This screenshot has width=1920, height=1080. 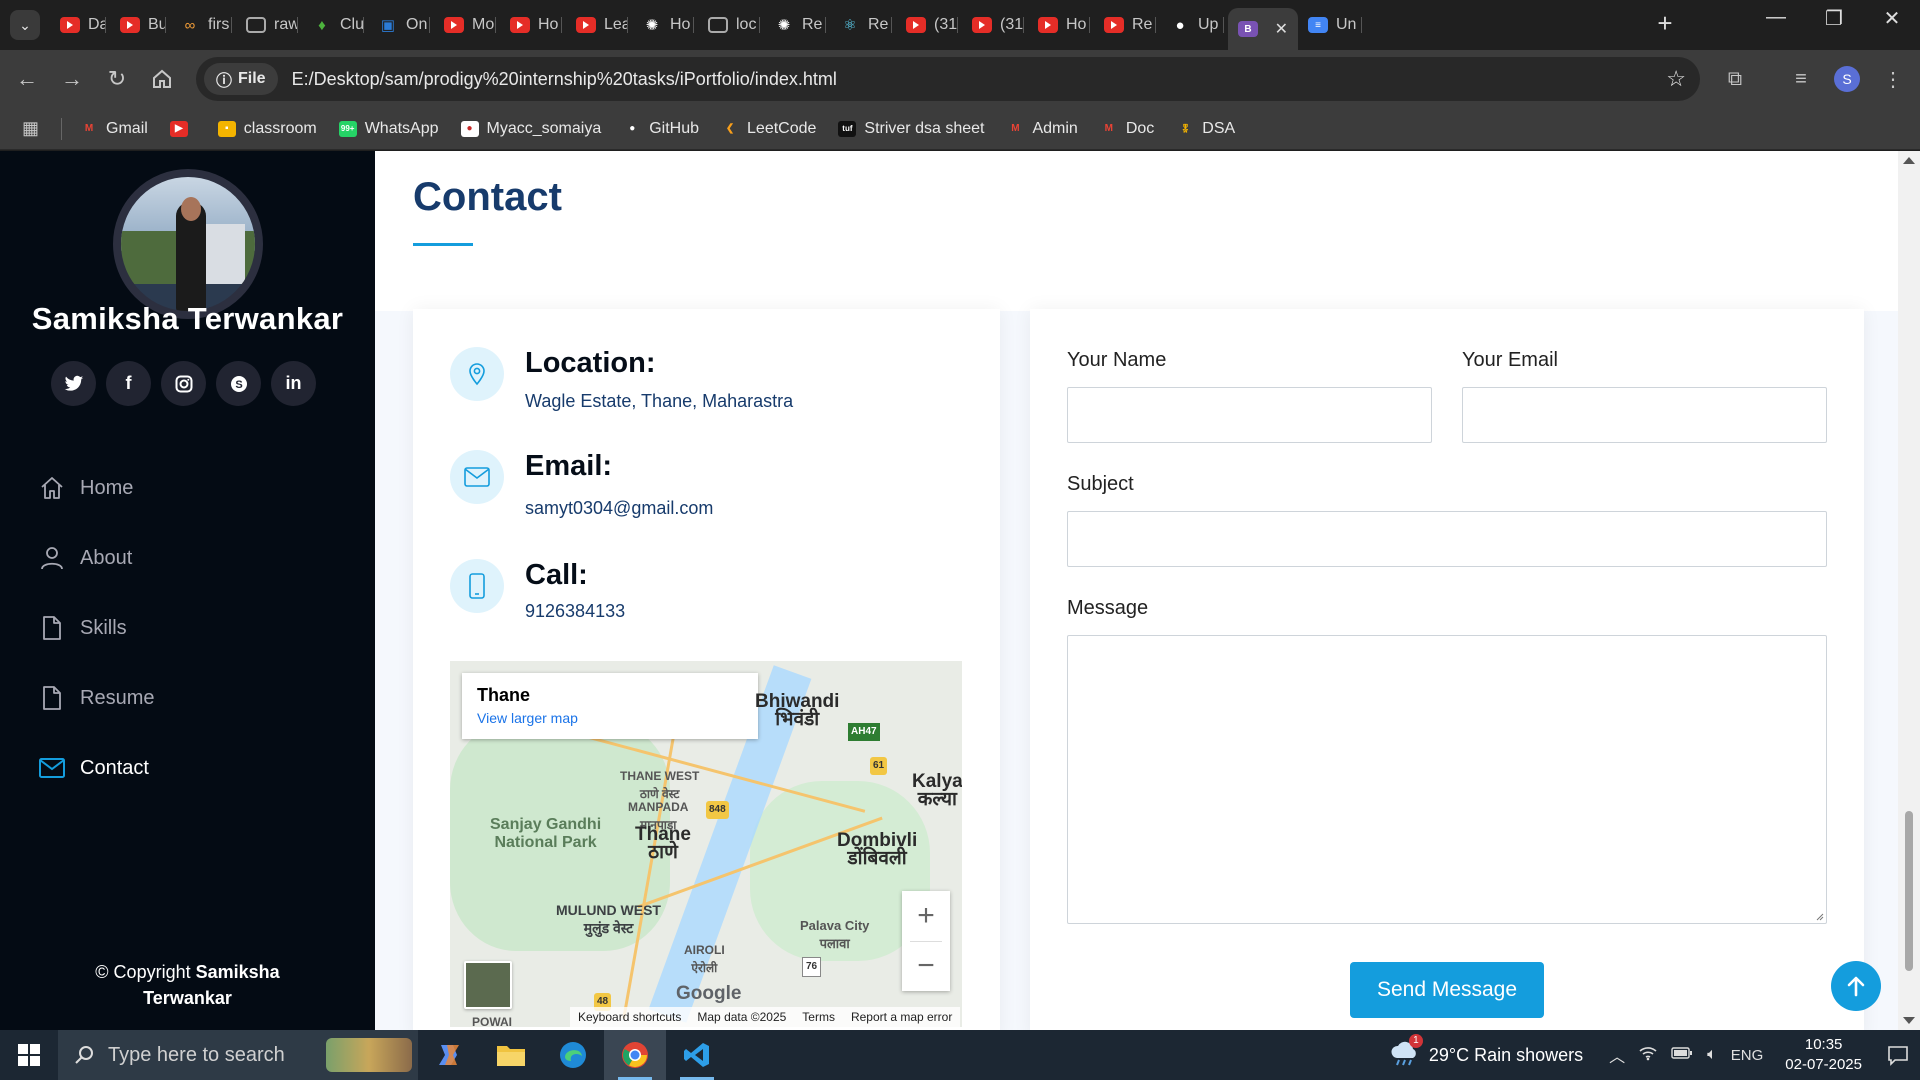 I want to click on bookmark-github: ● GitHub, so click(x=661, y=129).